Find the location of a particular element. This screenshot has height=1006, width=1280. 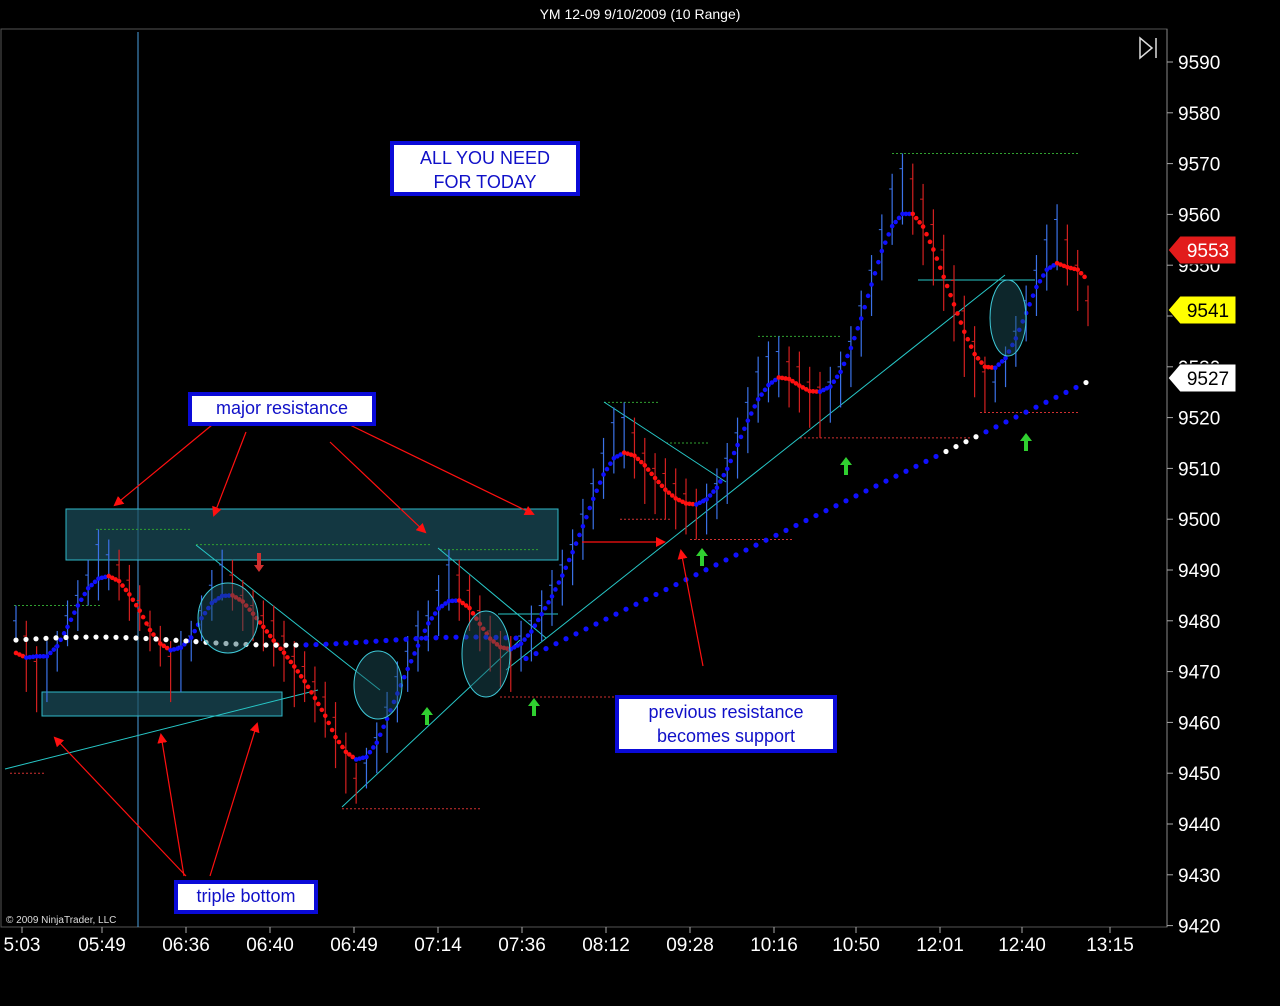

callout-all-you-need: ALL YOU NEED FOR TODAY is located at coordinates (485, 168).